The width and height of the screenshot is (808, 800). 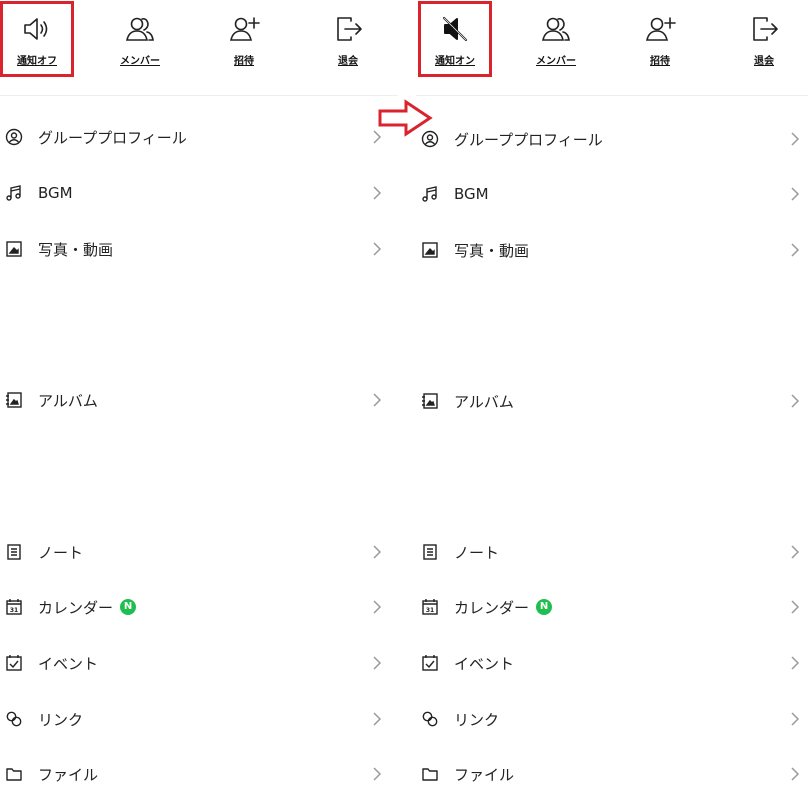 I want to click on notification-on-button: 通知オン, so click(x=455, y=41).